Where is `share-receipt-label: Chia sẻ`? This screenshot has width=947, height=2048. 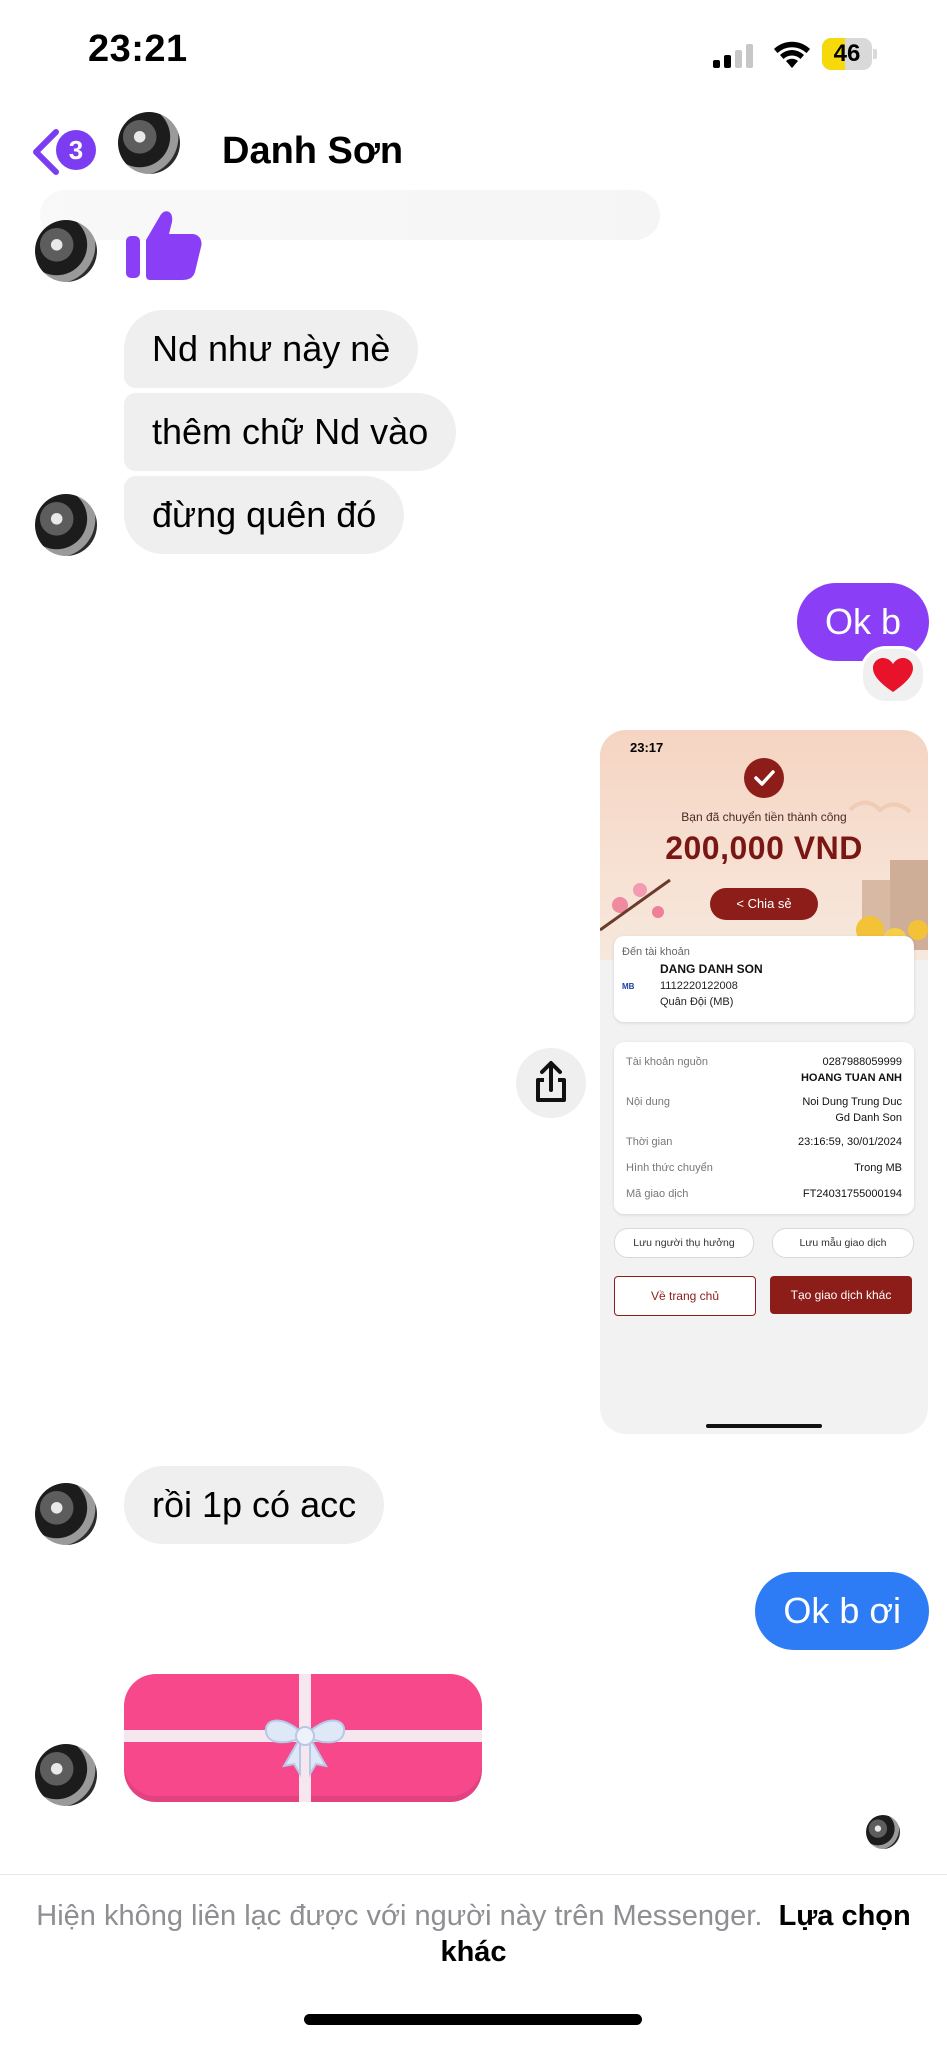
share-receipt-label: Chia sẻ is located at coordinates (769, 903).